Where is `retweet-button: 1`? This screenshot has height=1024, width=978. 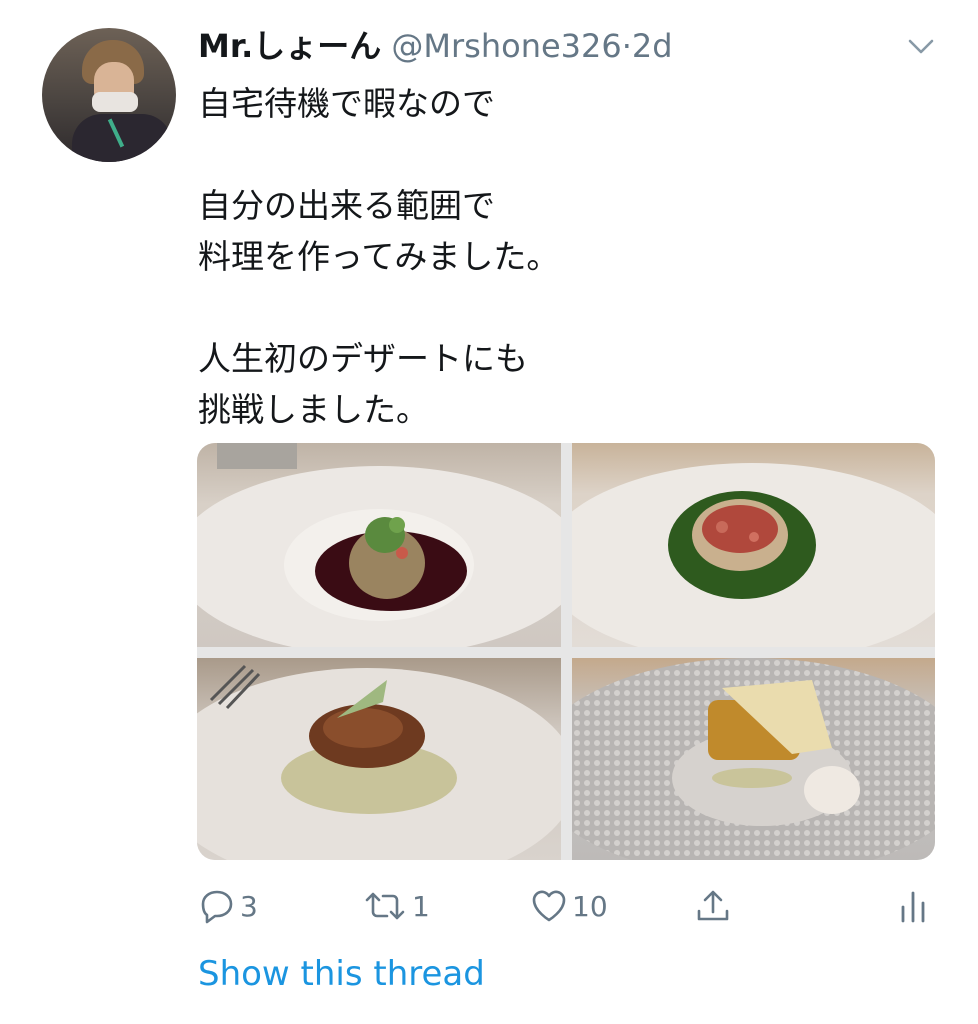
retweet-button: 1 is located at coordinates (396, 906).